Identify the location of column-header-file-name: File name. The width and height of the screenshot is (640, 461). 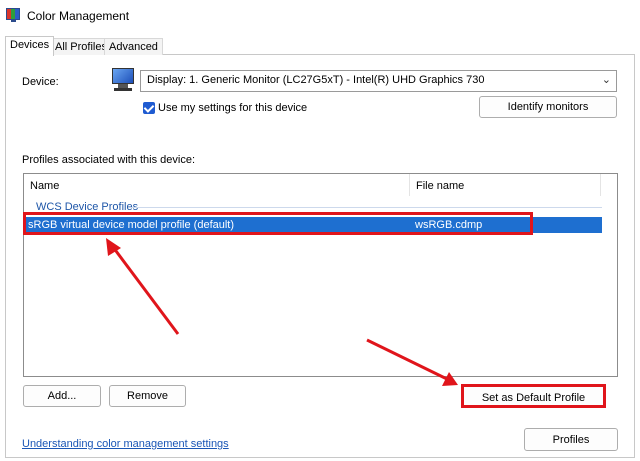
(505, 185).